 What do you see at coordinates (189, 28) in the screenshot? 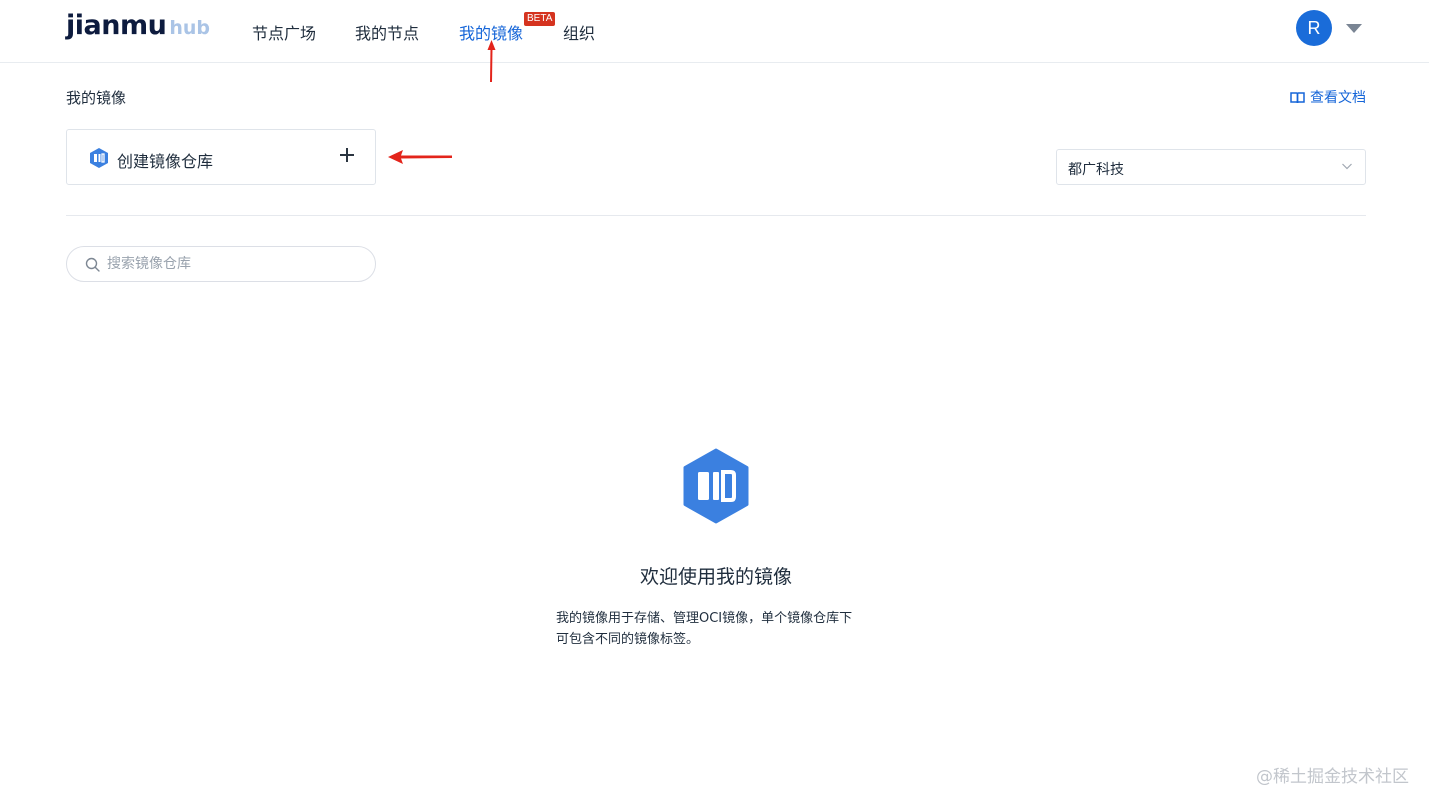
I see `logo-sub-text: hub` at bounding box center [189, 28].